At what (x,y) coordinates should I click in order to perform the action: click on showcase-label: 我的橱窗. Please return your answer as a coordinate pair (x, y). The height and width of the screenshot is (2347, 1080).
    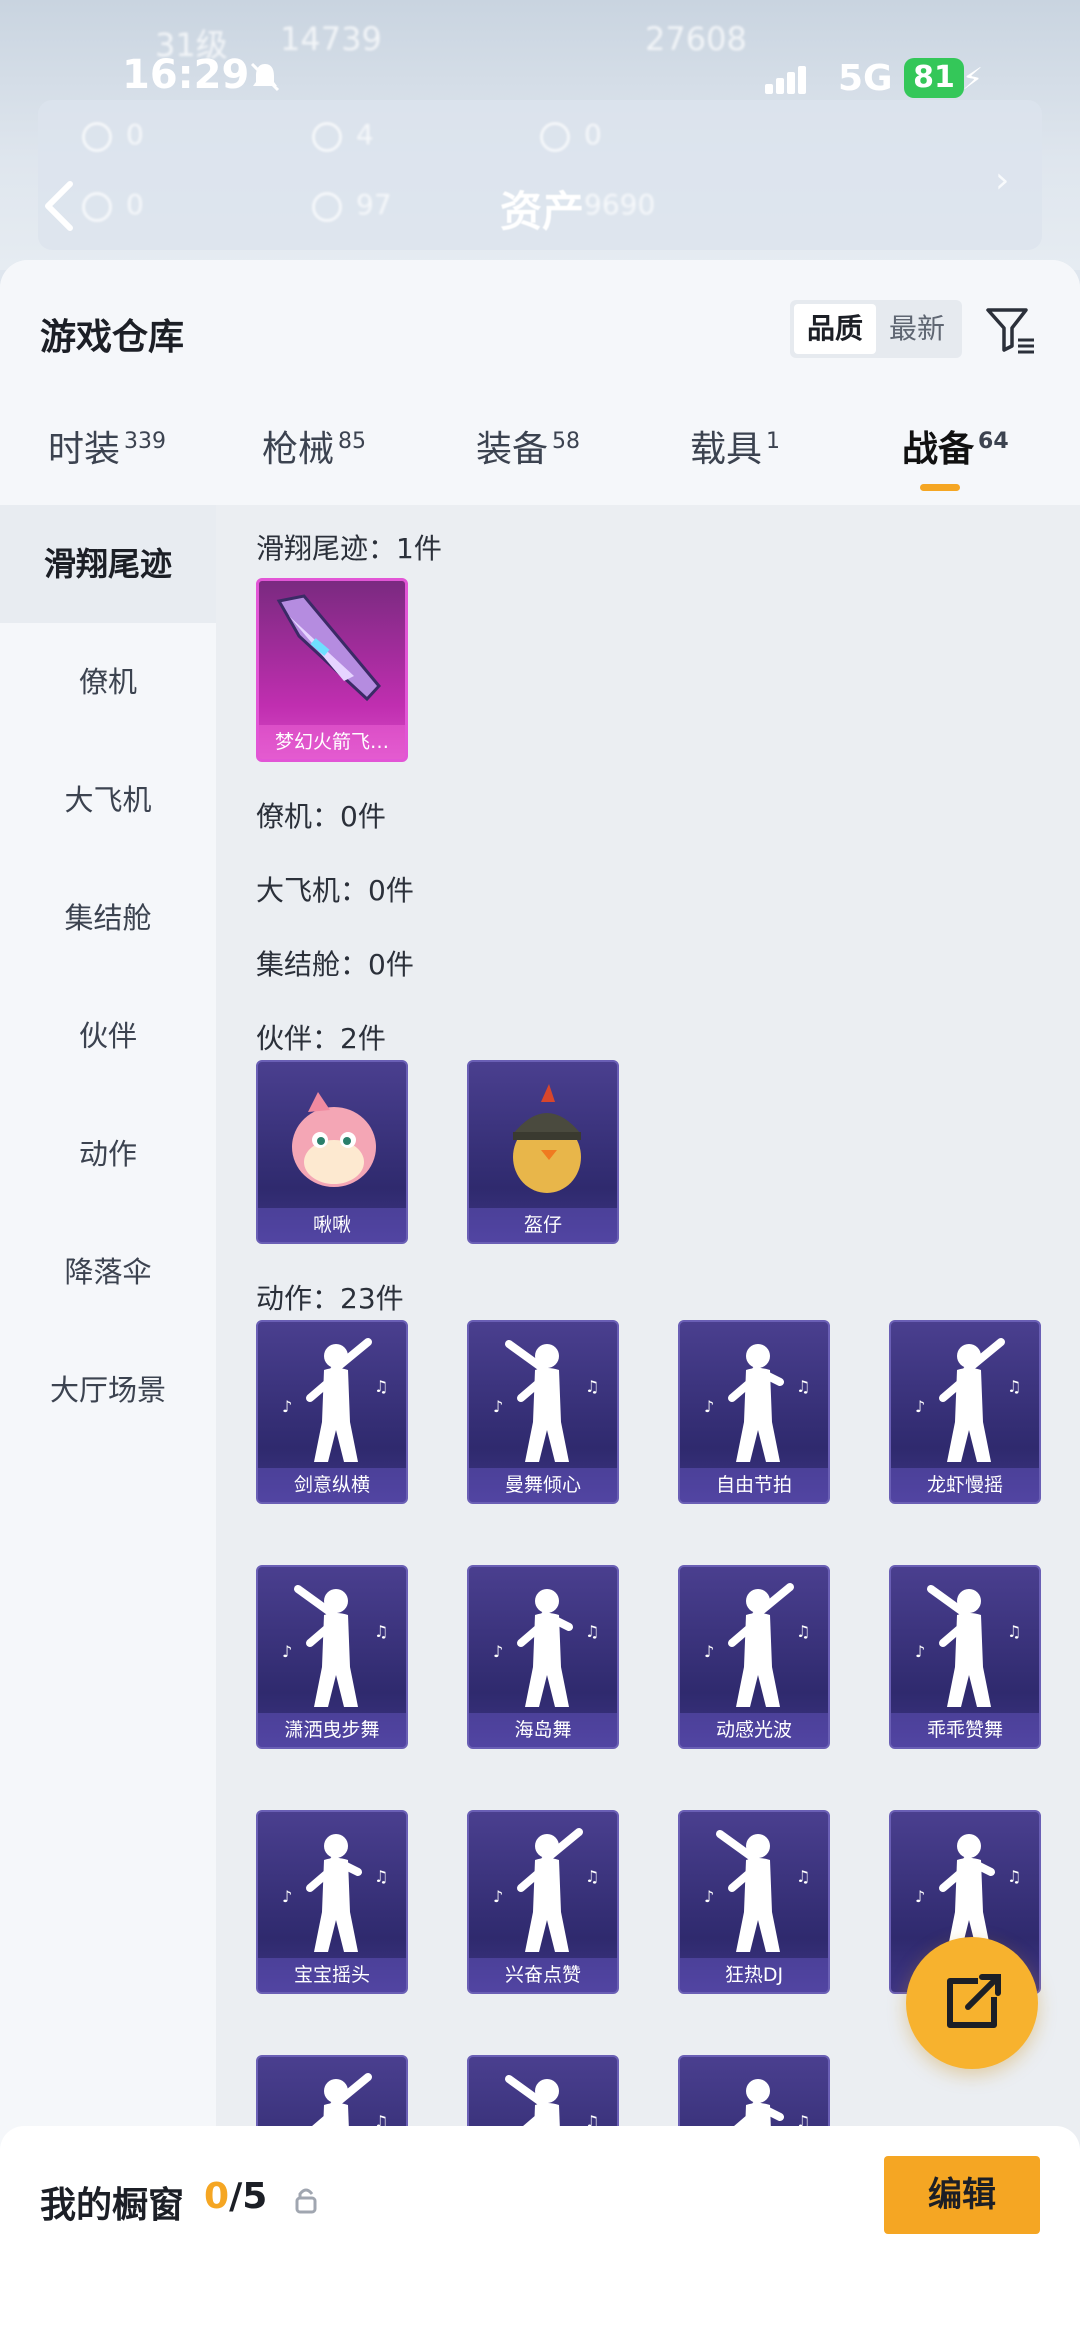
    Looking at the image, I should click on (112, 2205).